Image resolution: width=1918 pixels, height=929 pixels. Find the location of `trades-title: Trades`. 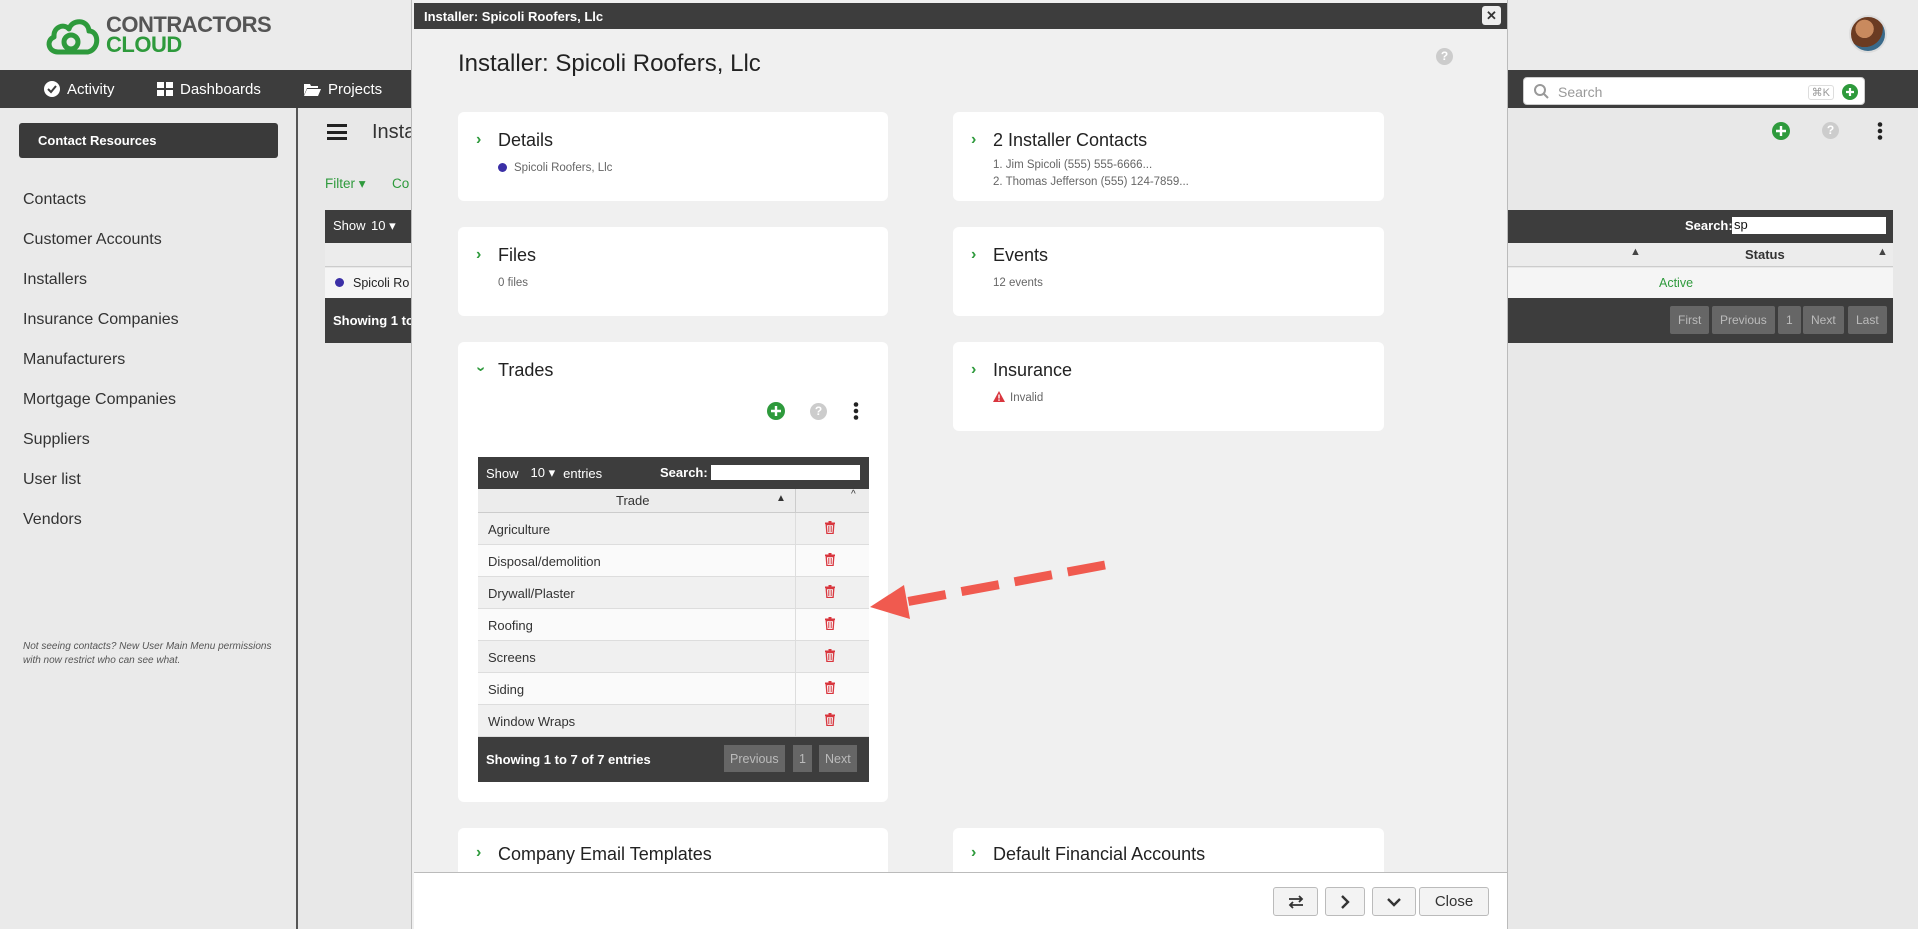

trades-title: Trades is located at coordinates (525, 370).